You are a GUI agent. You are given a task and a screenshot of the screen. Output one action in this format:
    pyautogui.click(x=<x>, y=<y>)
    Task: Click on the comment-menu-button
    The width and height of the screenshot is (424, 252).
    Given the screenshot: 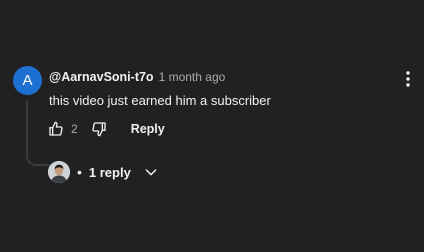 What is the action you would take?
    pyautogui.click(x=408, y=79)
    